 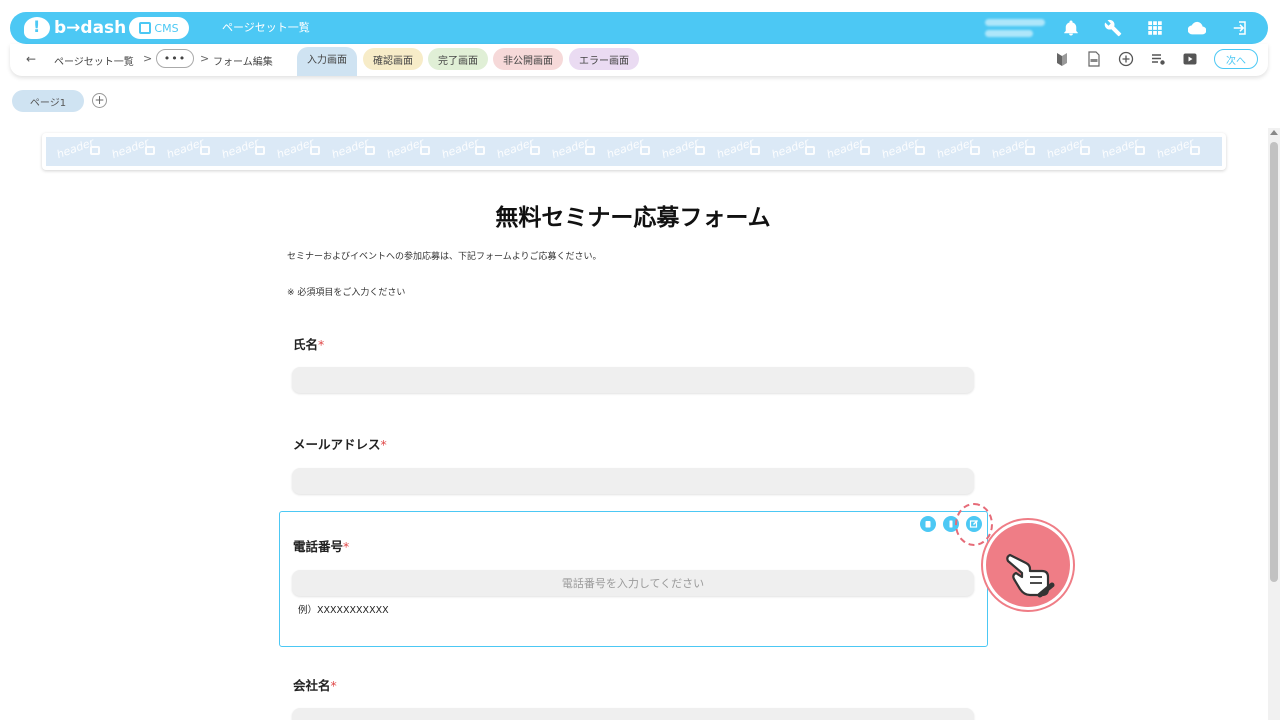 What do you see at coordinates (308, 343) in the screenshot?
I see `field-label-name: 氏名*` at bounding box center [308, 343].